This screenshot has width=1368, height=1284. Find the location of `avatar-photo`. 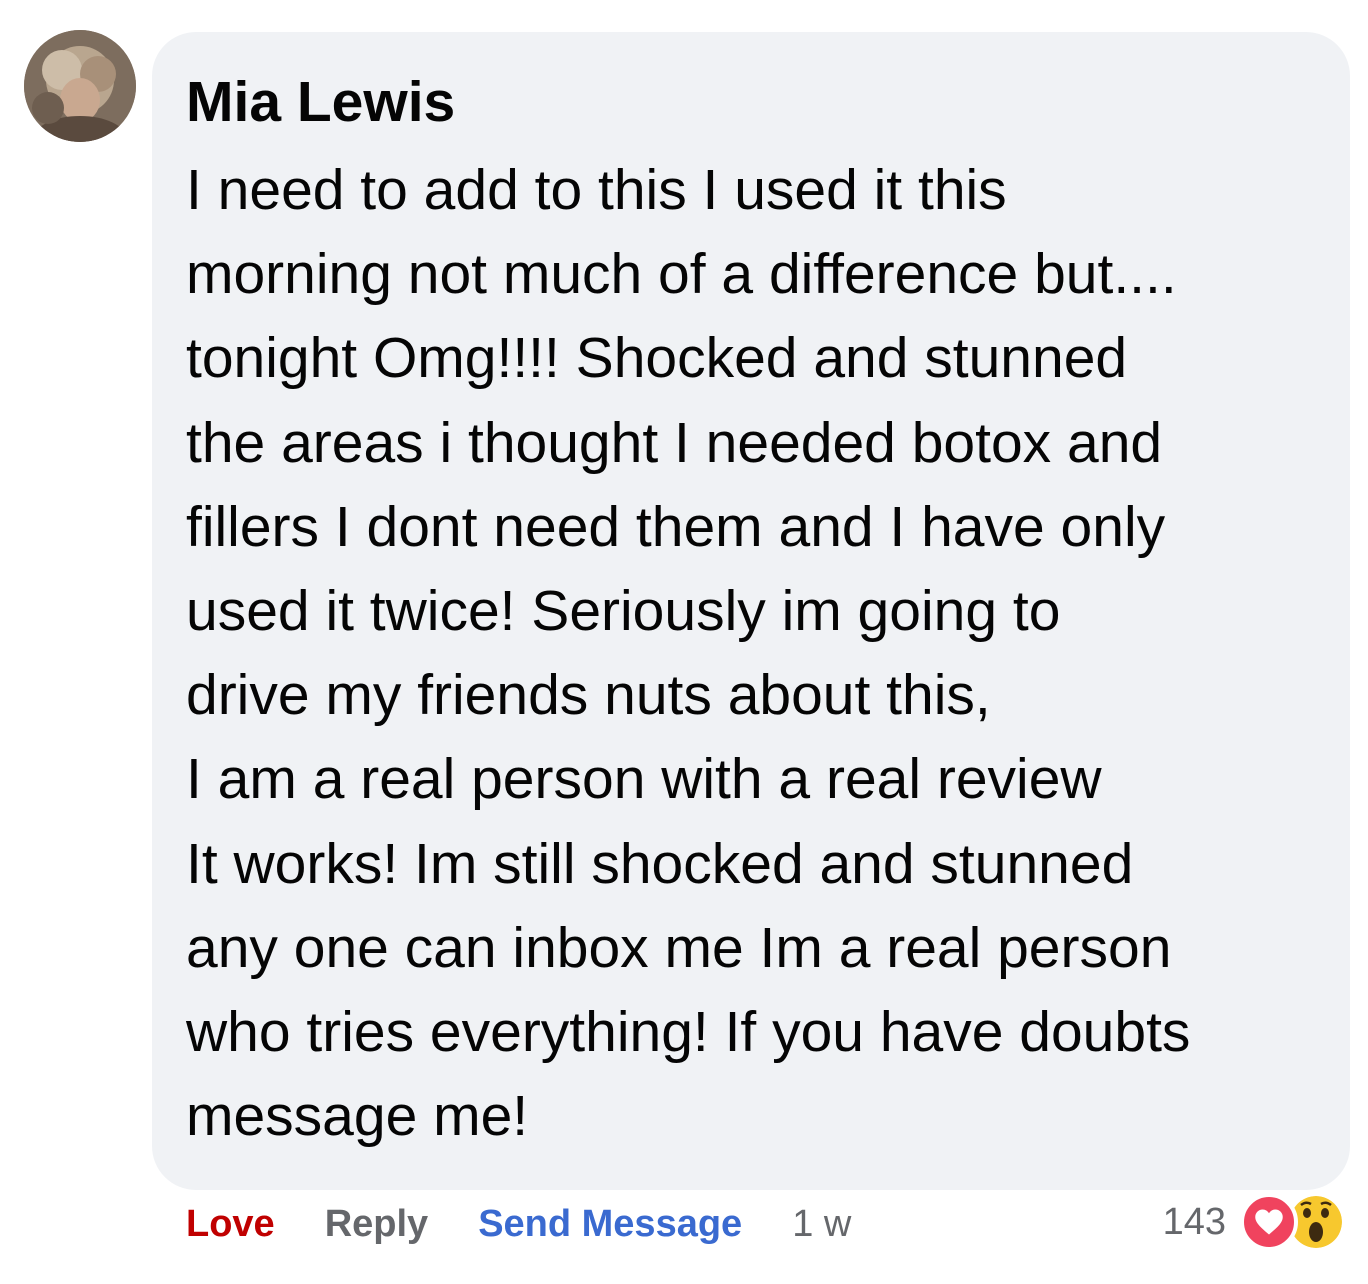

avatar-photo is located at coordinates (80, 86).